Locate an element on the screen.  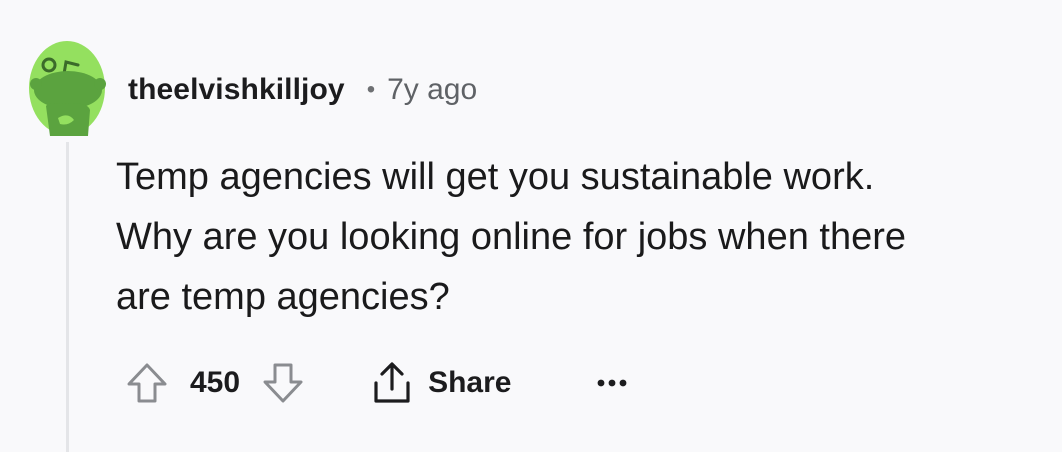
more-options-icon is located at coordinates (612, 383).